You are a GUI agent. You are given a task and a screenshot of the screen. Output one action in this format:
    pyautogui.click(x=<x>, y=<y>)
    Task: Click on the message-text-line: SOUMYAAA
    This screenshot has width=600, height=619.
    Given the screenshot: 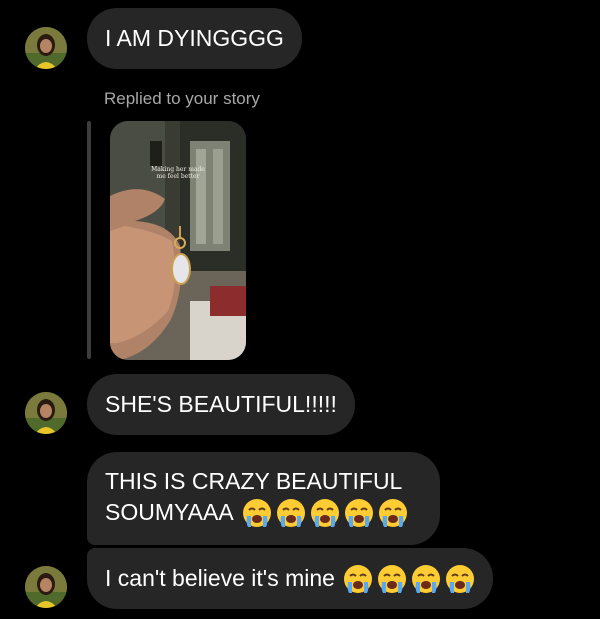 What is the action you would take?
    pyautogui.click(x=169, y=512)
    